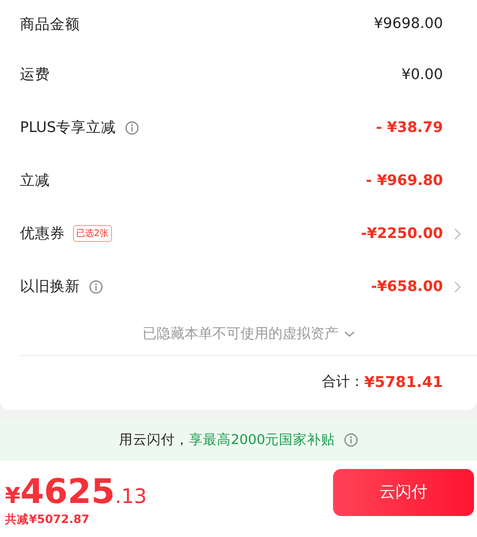  Describe the element at coordinates (403, 382) in the screenshot. I see `total-amount: ¥5781.41` at that location.